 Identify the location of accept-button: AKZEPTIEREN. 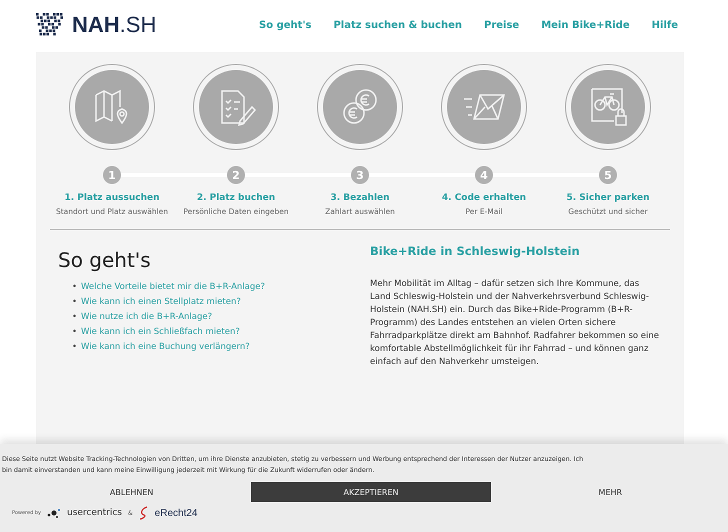
(371, 492).